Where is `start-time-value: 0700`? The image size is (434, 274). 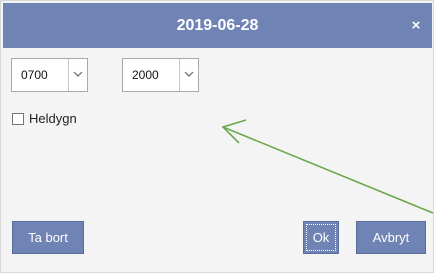 start-time-value: 0700 is located at coordinates (34, 75).